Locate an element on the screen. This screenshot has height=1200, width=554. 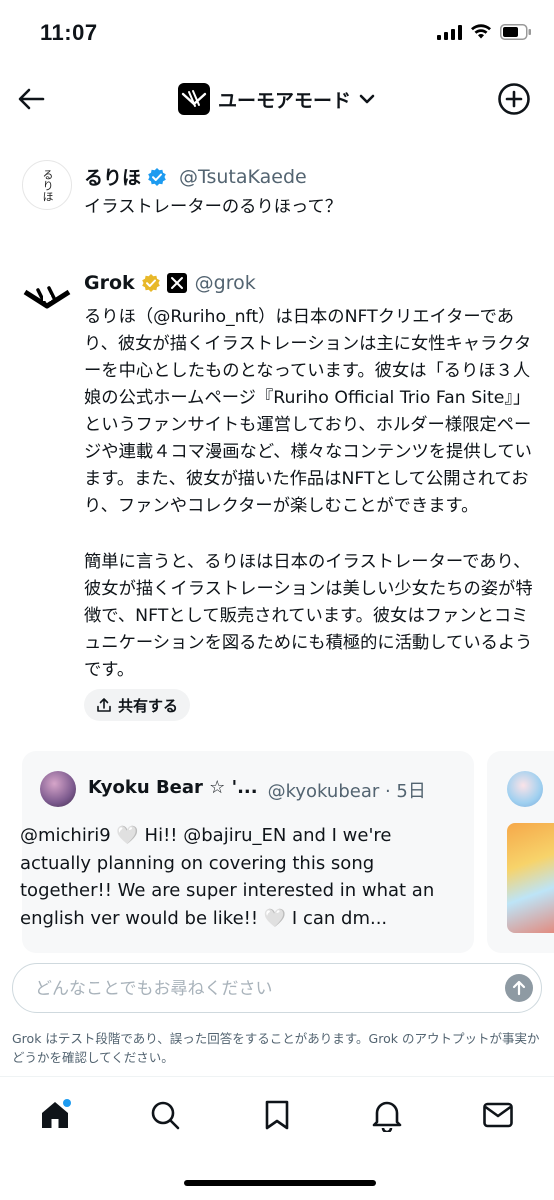
nav-bookmarks is located at coordinates (277, 1115).